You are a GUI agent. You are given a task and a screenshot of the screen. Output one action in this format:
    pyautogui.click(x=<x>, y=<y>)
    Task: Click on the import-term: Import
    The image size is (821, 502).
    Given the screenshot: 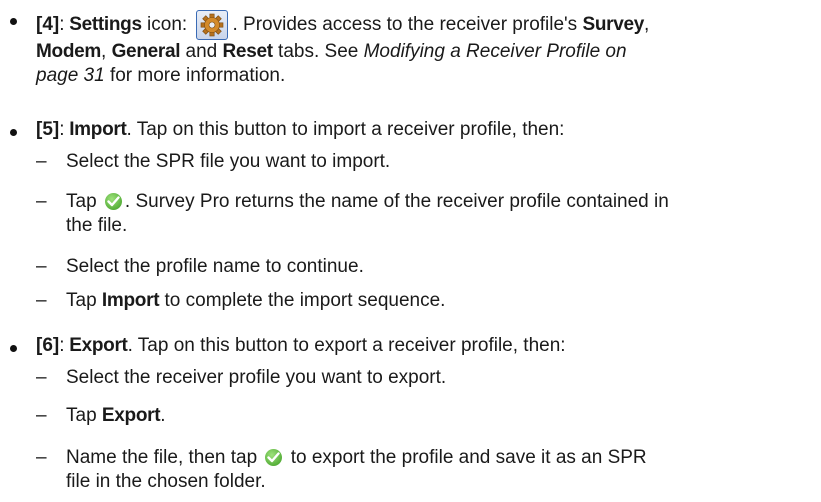 What is the action you would take?
    pyautogui.click(x=98, y=129)
    